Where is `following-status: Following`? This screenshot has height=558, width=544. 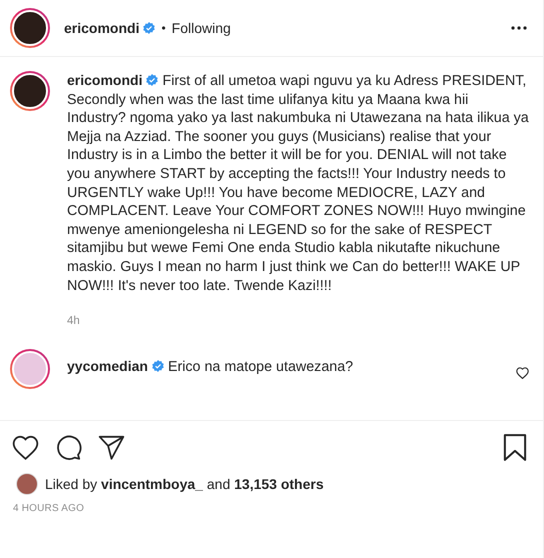 following-status: Following is located at coordinates (201, 28).